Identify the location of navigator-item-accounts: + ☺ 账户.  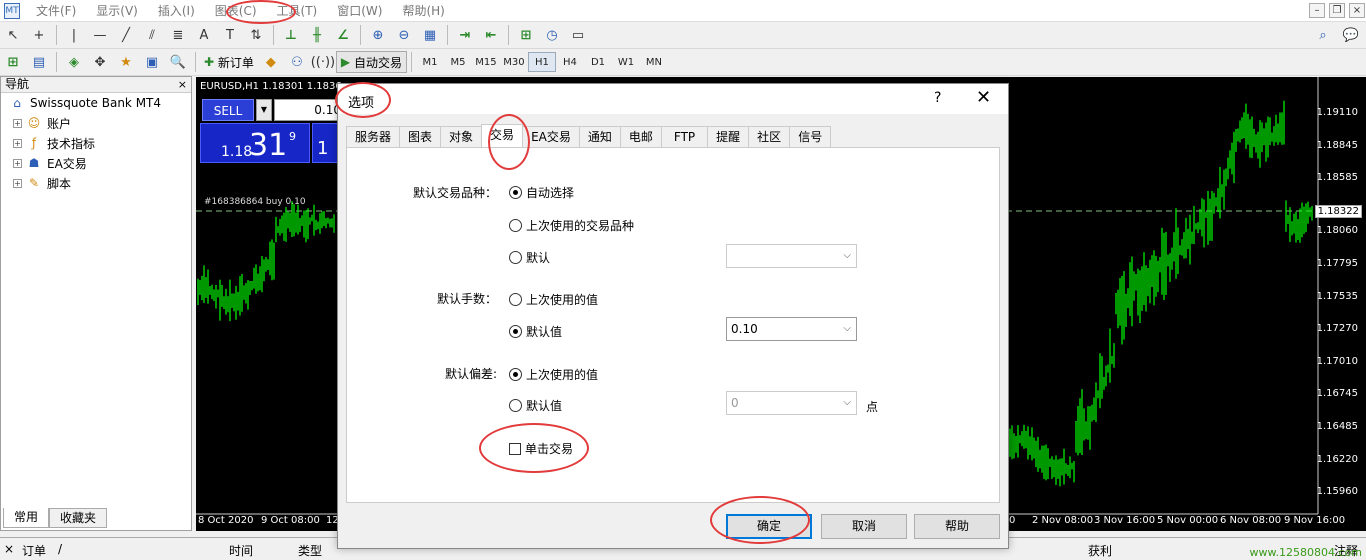
(96, 123).